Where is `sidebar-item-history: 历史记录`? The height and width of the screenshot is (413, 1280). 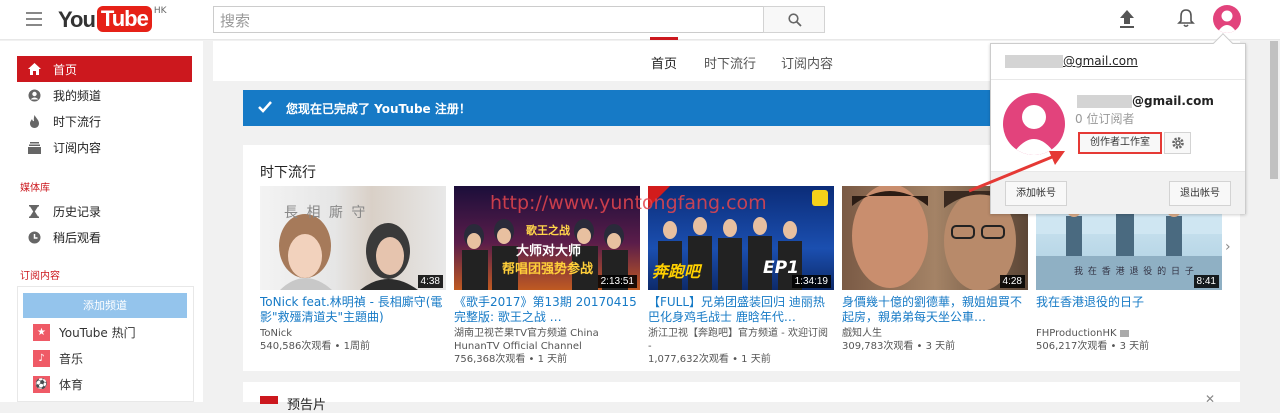 sidebar-item-history: 历史记录 is located at coordinates (104, 211).